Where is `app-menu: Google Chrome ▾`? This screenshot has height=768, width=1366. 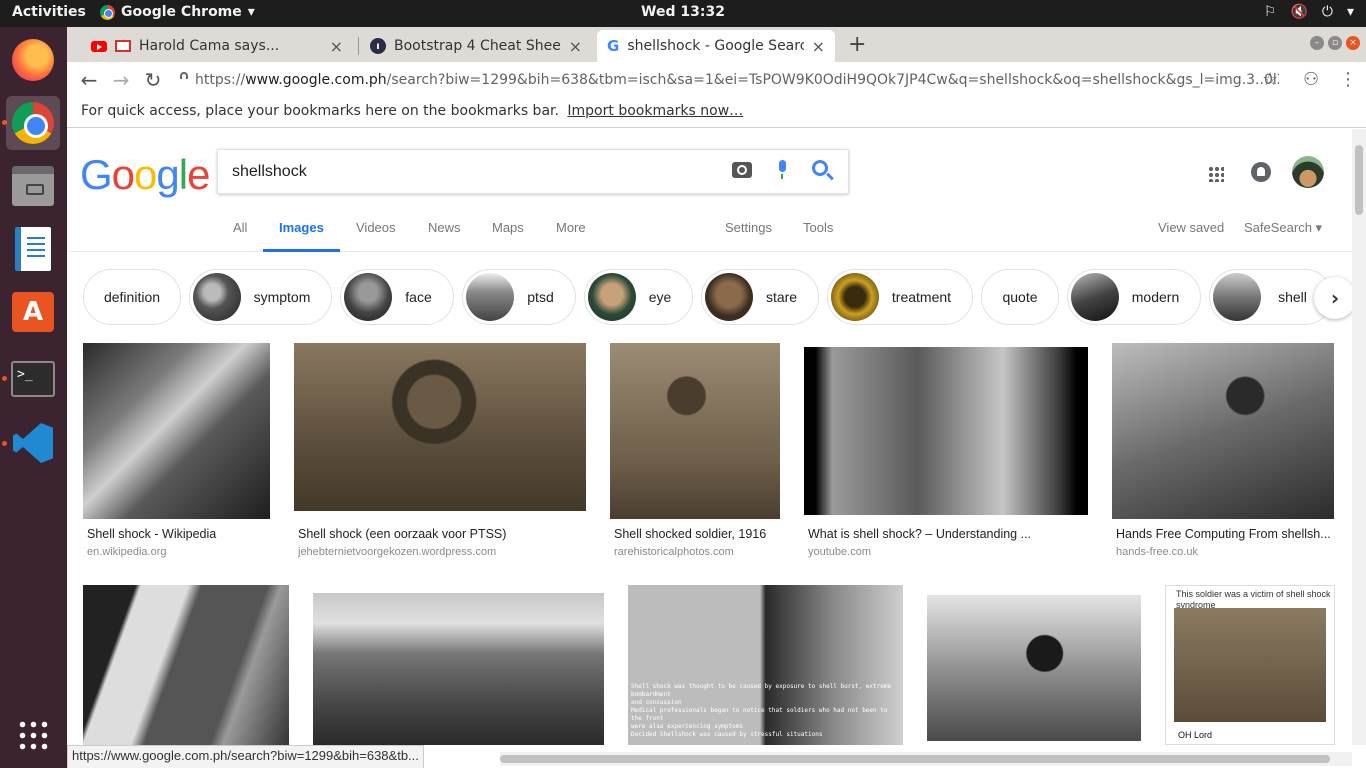
app-menu: Google Chrome ▾ is located at coordinates (177, 12).